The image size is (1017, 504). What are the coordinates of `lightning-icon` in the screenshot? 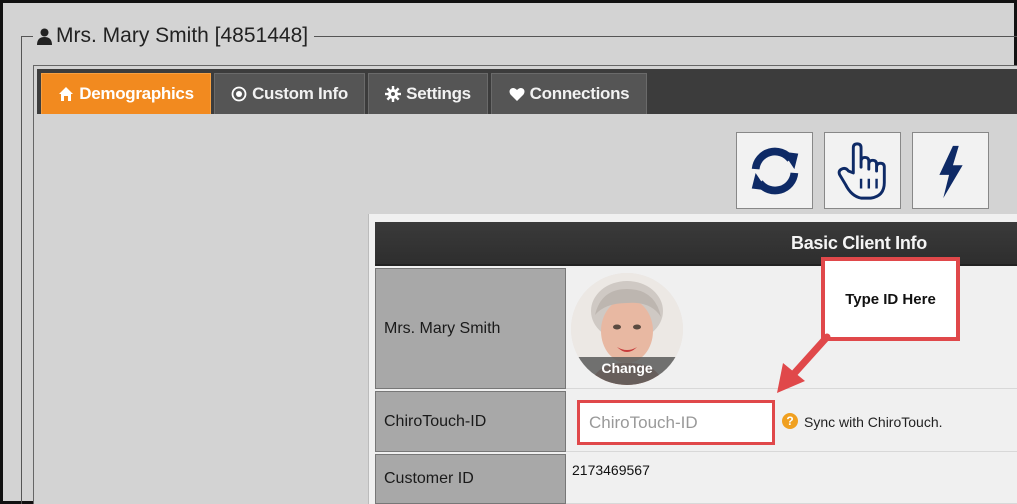 It's located at (950, 171).